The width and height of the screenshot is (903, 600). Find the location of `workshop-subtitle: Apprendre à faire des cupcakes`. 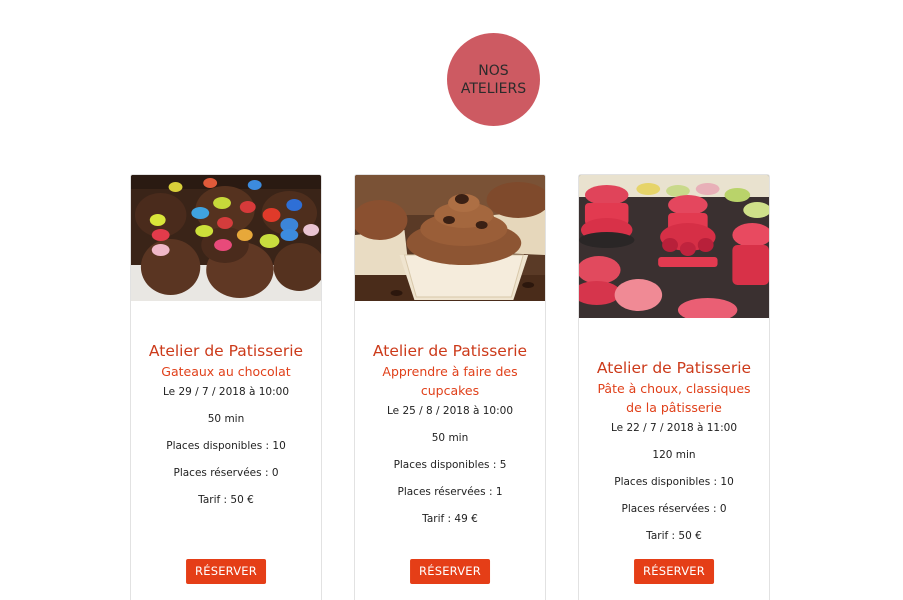

workshop-subtitle: Apprendre à faire des cupcakes is located at coordinates (450, 381).